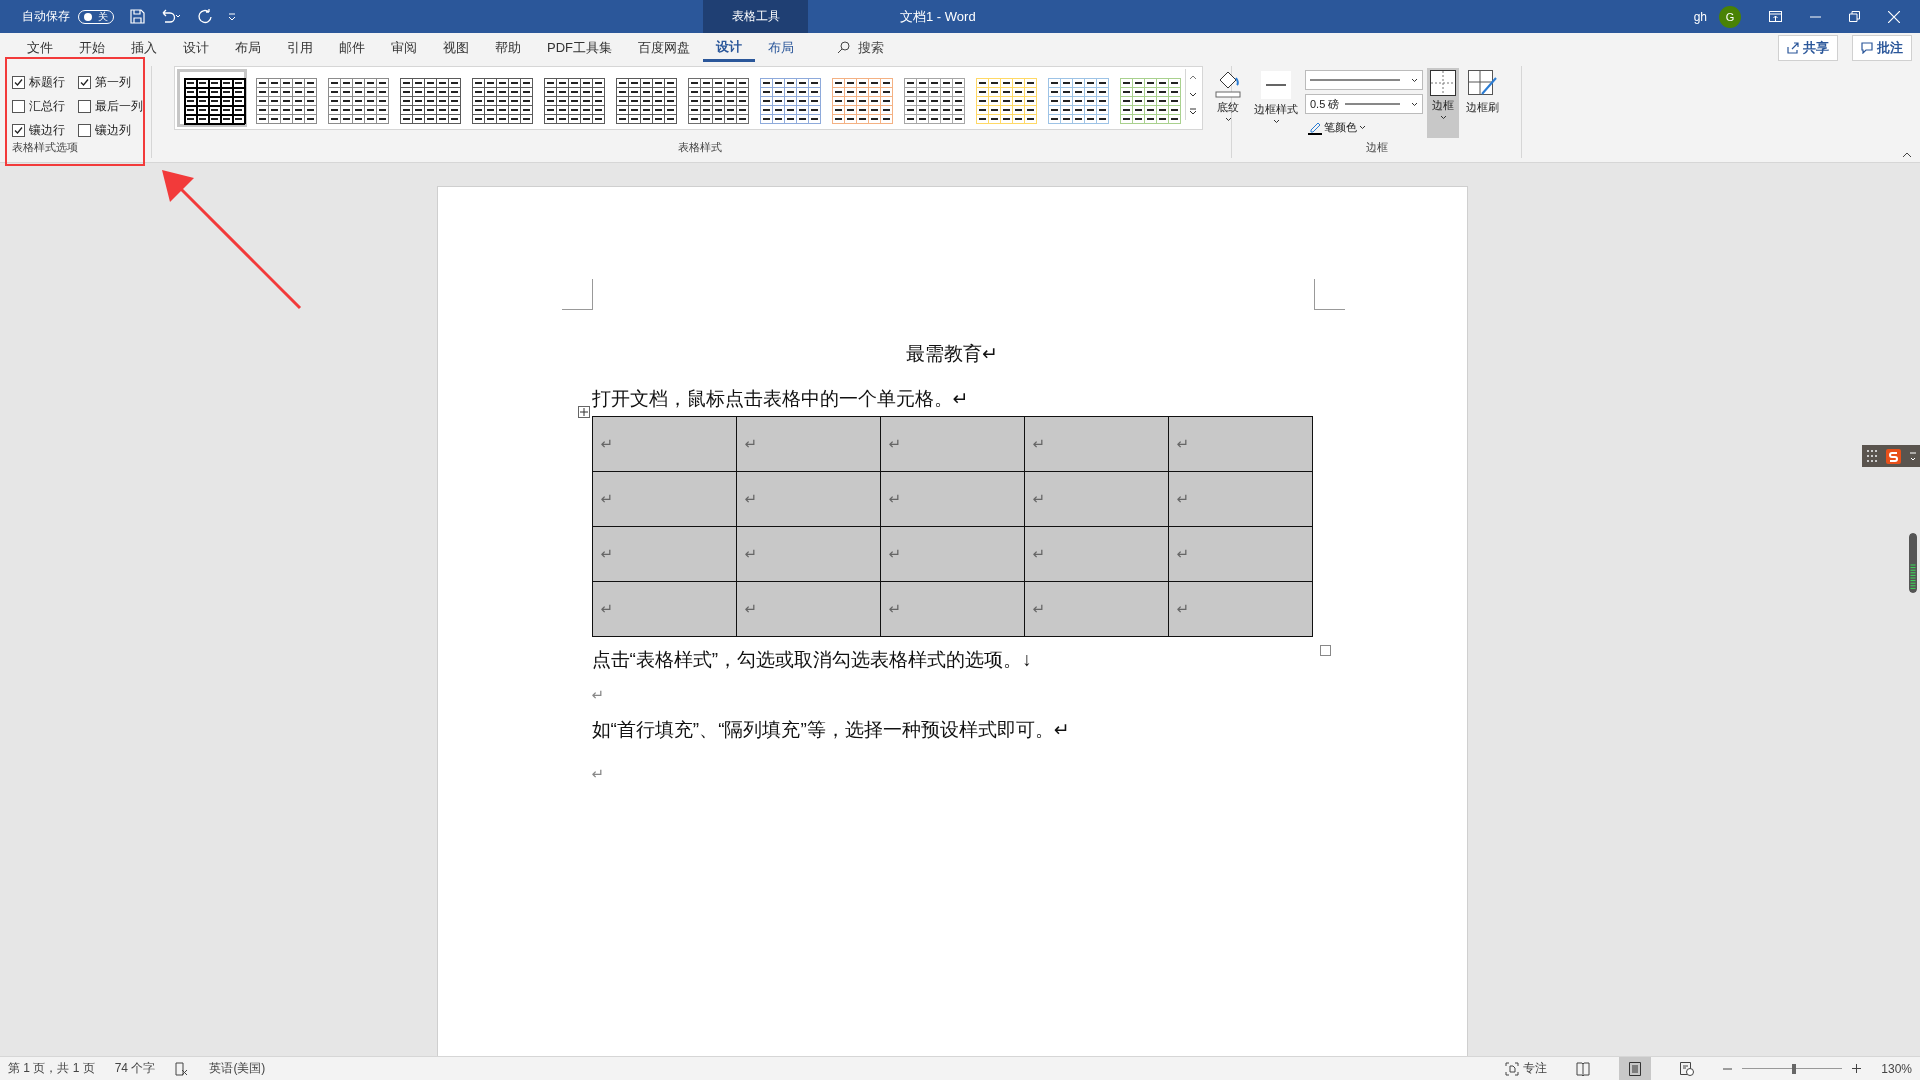 This screenshot has height=1080, width=1920. Describe the element at coordinates (182, 1068) in the screenshot. I see `proofing-icon` at that location.